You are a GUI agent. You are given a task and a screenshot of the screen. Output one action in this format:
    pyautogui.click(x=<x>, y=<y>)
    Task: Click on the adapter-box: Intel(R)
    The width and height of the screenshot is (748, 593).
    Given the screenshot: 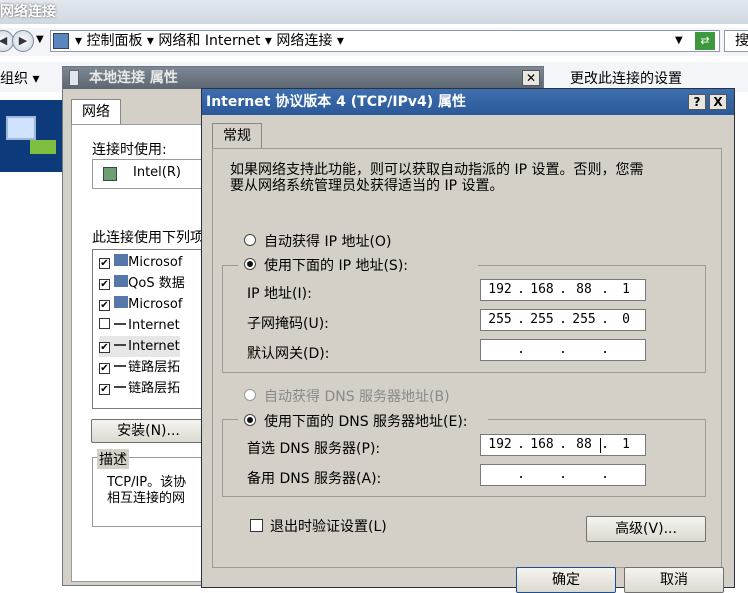 What is the action you would take?
    pyautogui.click(x=152, y=174)
    